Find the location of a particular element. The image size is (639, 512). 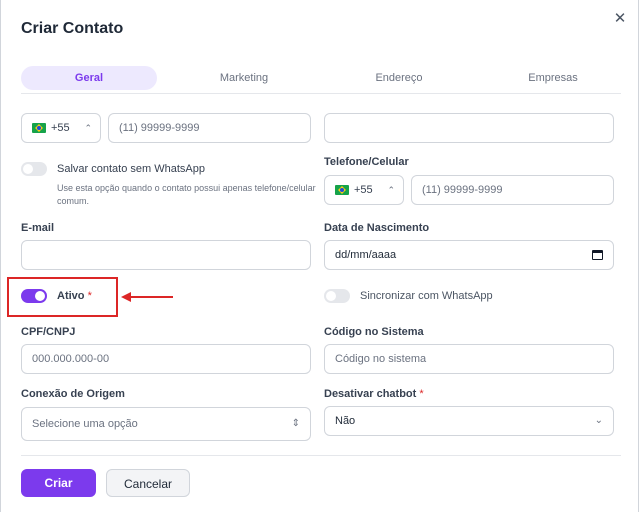

name-input is located at coordinates (469, 128).